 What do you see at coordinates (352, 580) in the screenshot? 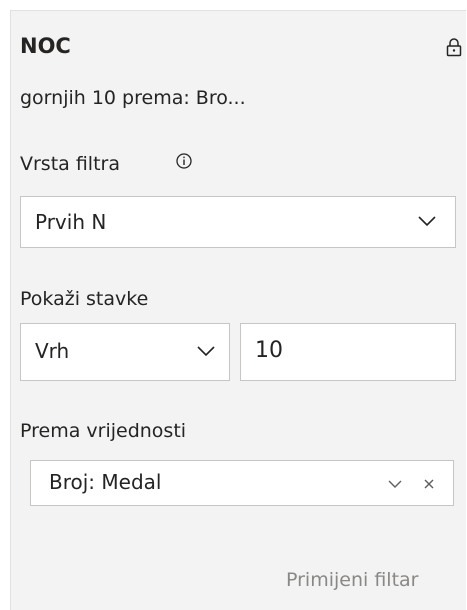
I see `apply-filter-button: Primijeni filtar` at bounding box center [352, 580].